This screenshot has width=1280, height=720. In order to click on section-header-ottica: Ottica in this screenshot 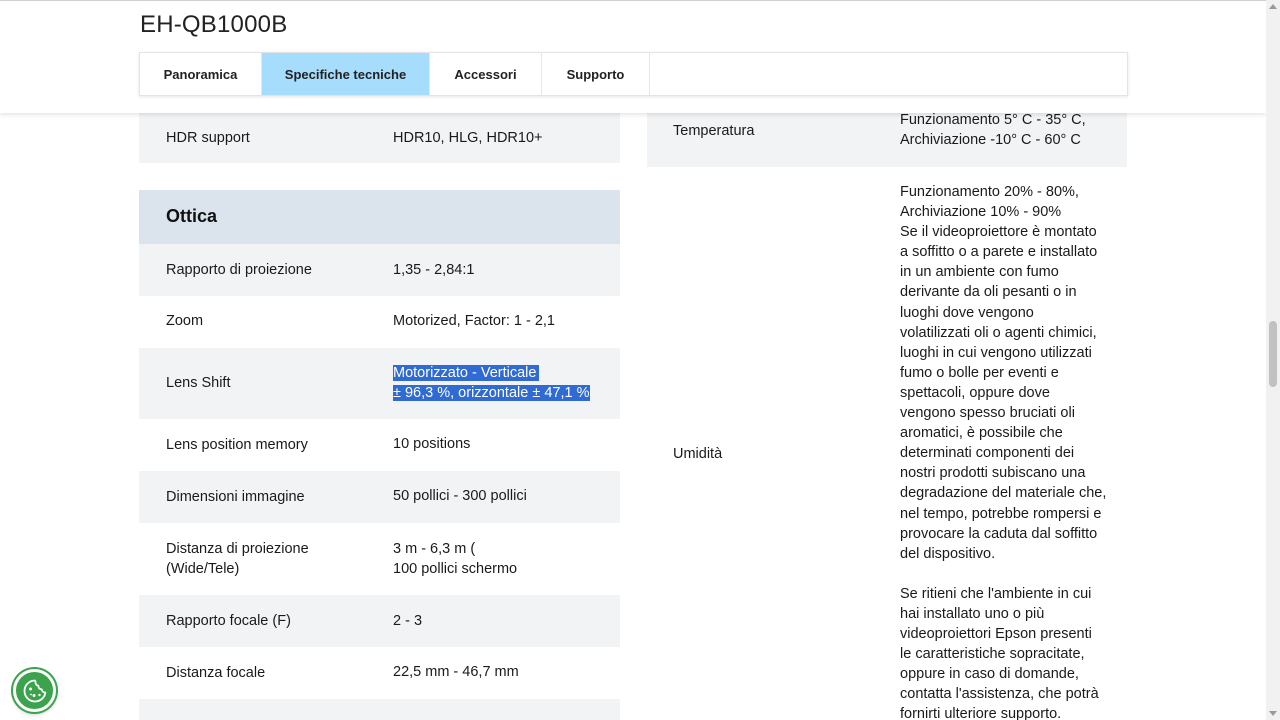, I will do `click(379, 217)`.